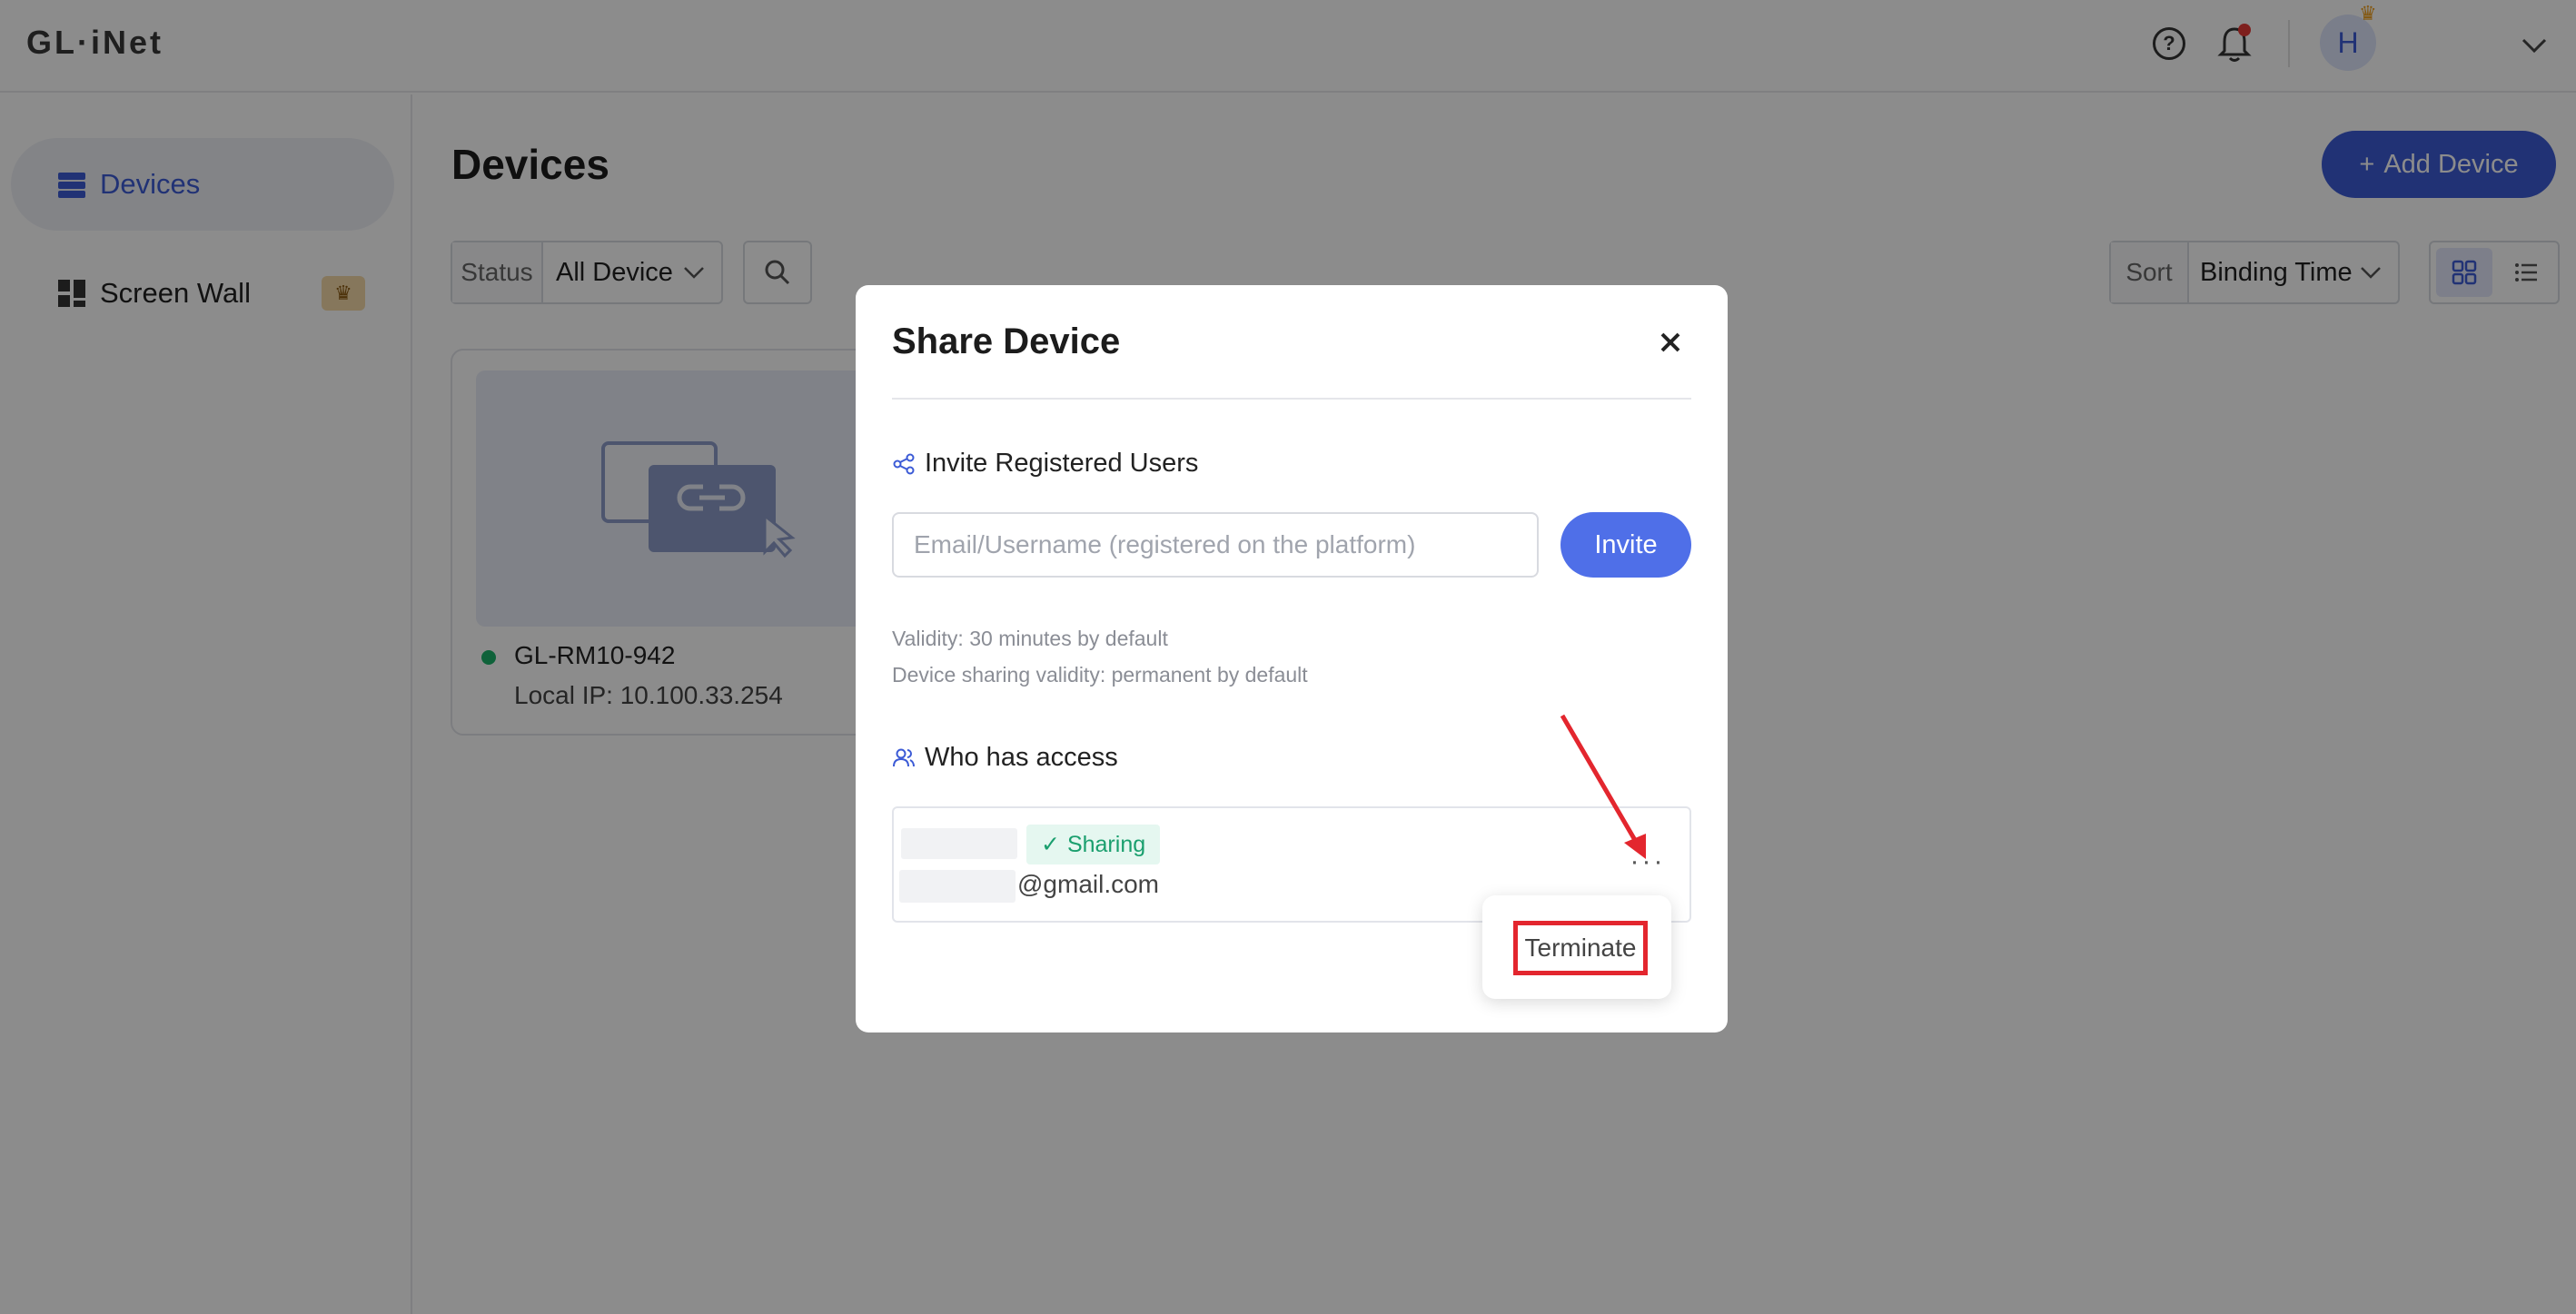  I want to click on sharing-status-badge: ✓ Sharing, so click(1093, 844).